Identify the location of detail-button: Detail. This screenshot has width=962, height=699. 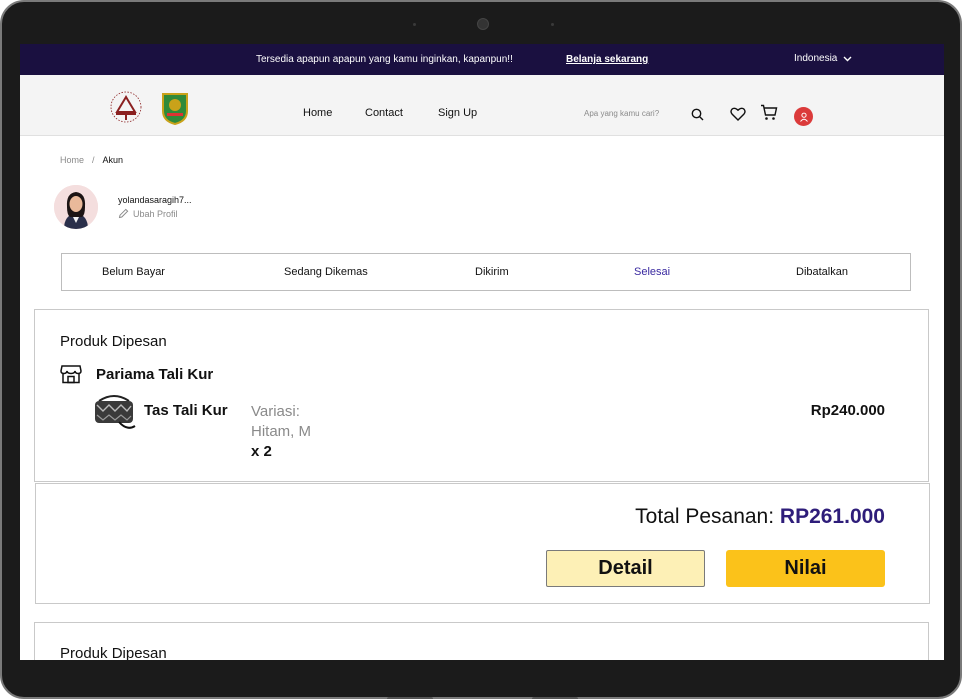
(625, 568).